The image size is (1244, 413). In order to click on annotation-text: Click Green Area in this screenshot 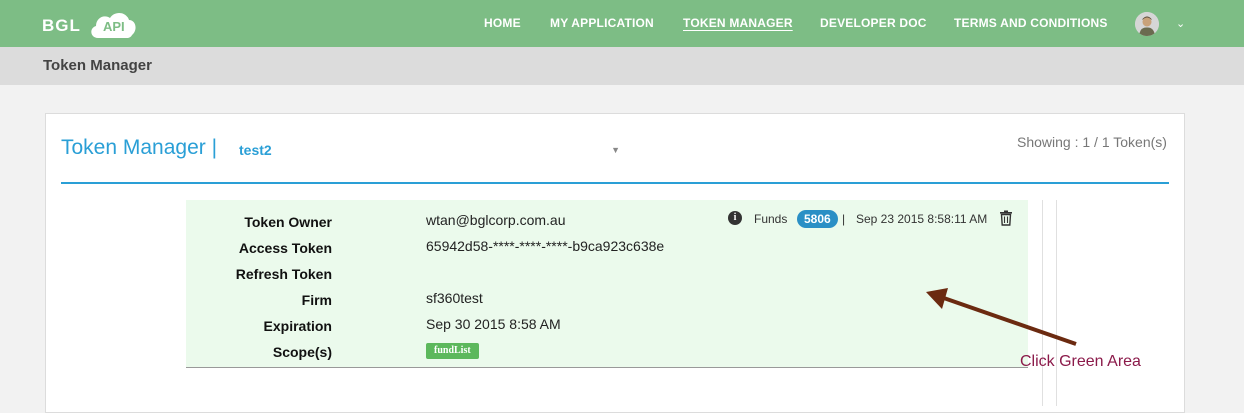, I will do `click(1080, 361)`.